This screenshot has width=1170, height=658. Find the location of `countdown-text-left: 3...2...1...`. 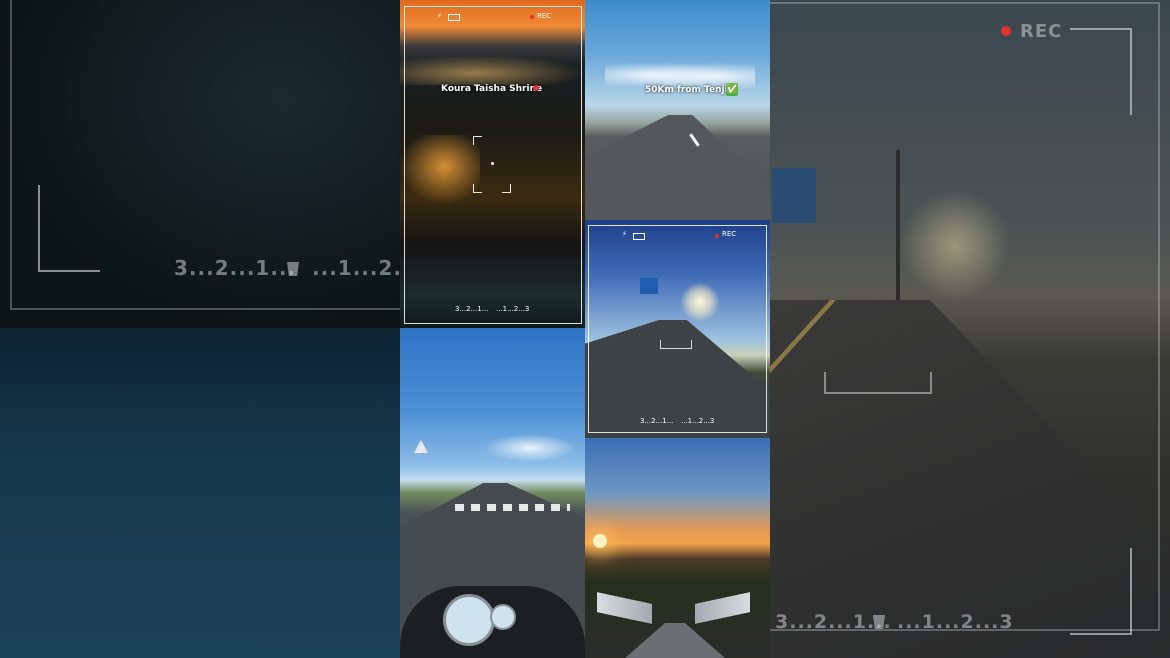

countdown-text-left: 3...2...1... is located at coordinates (235, 268).